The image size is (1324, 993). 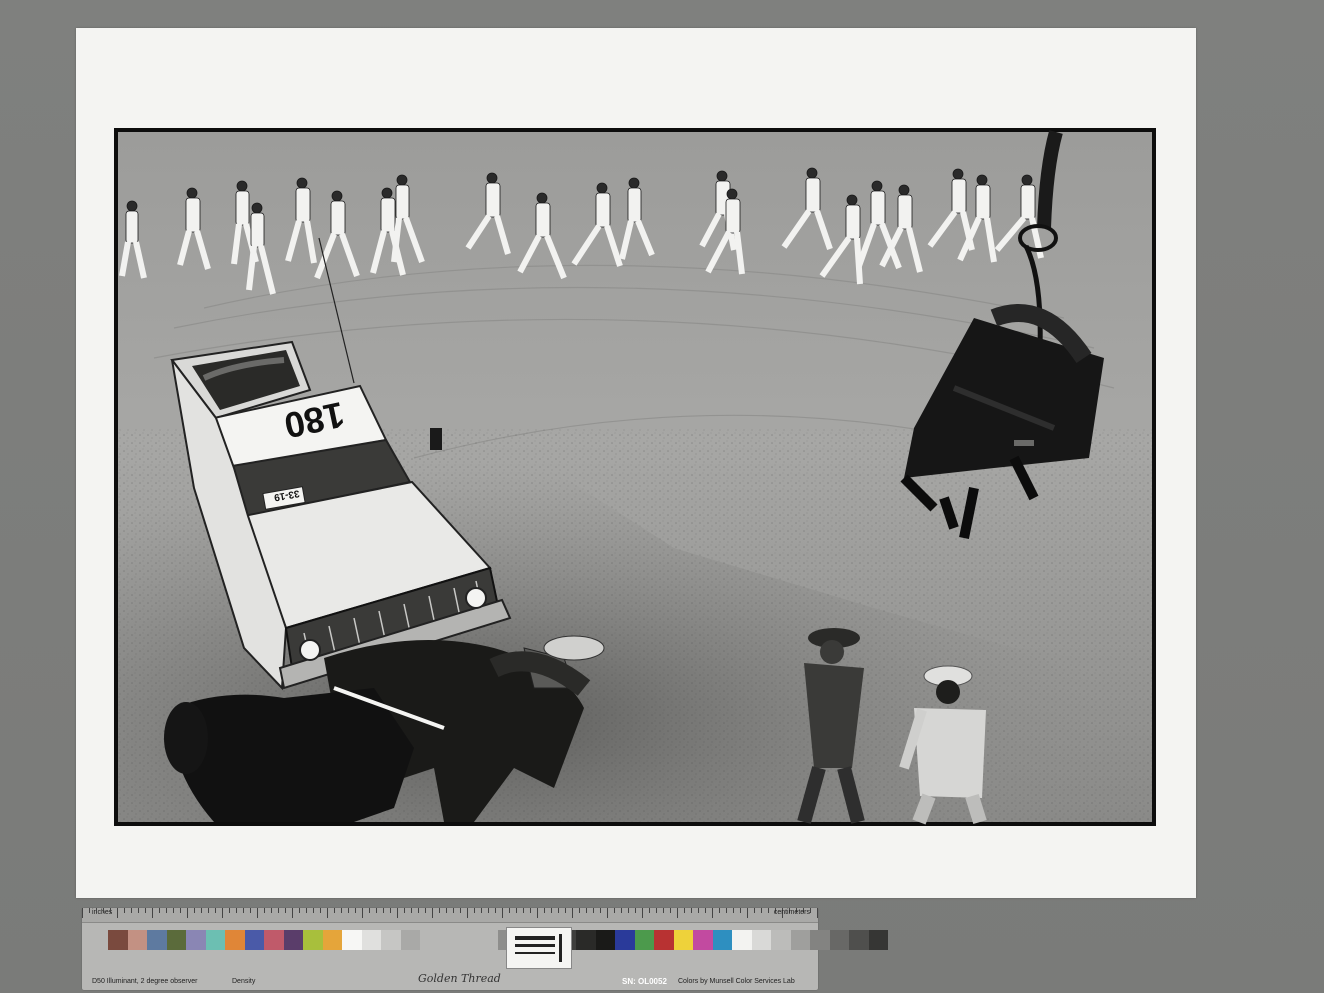 What do you see at coordinates (145, 981) in the screenshot?
I see `illuminant-label: D50 Illuminant, 2 degree observer` at bounding box center [145, 981].